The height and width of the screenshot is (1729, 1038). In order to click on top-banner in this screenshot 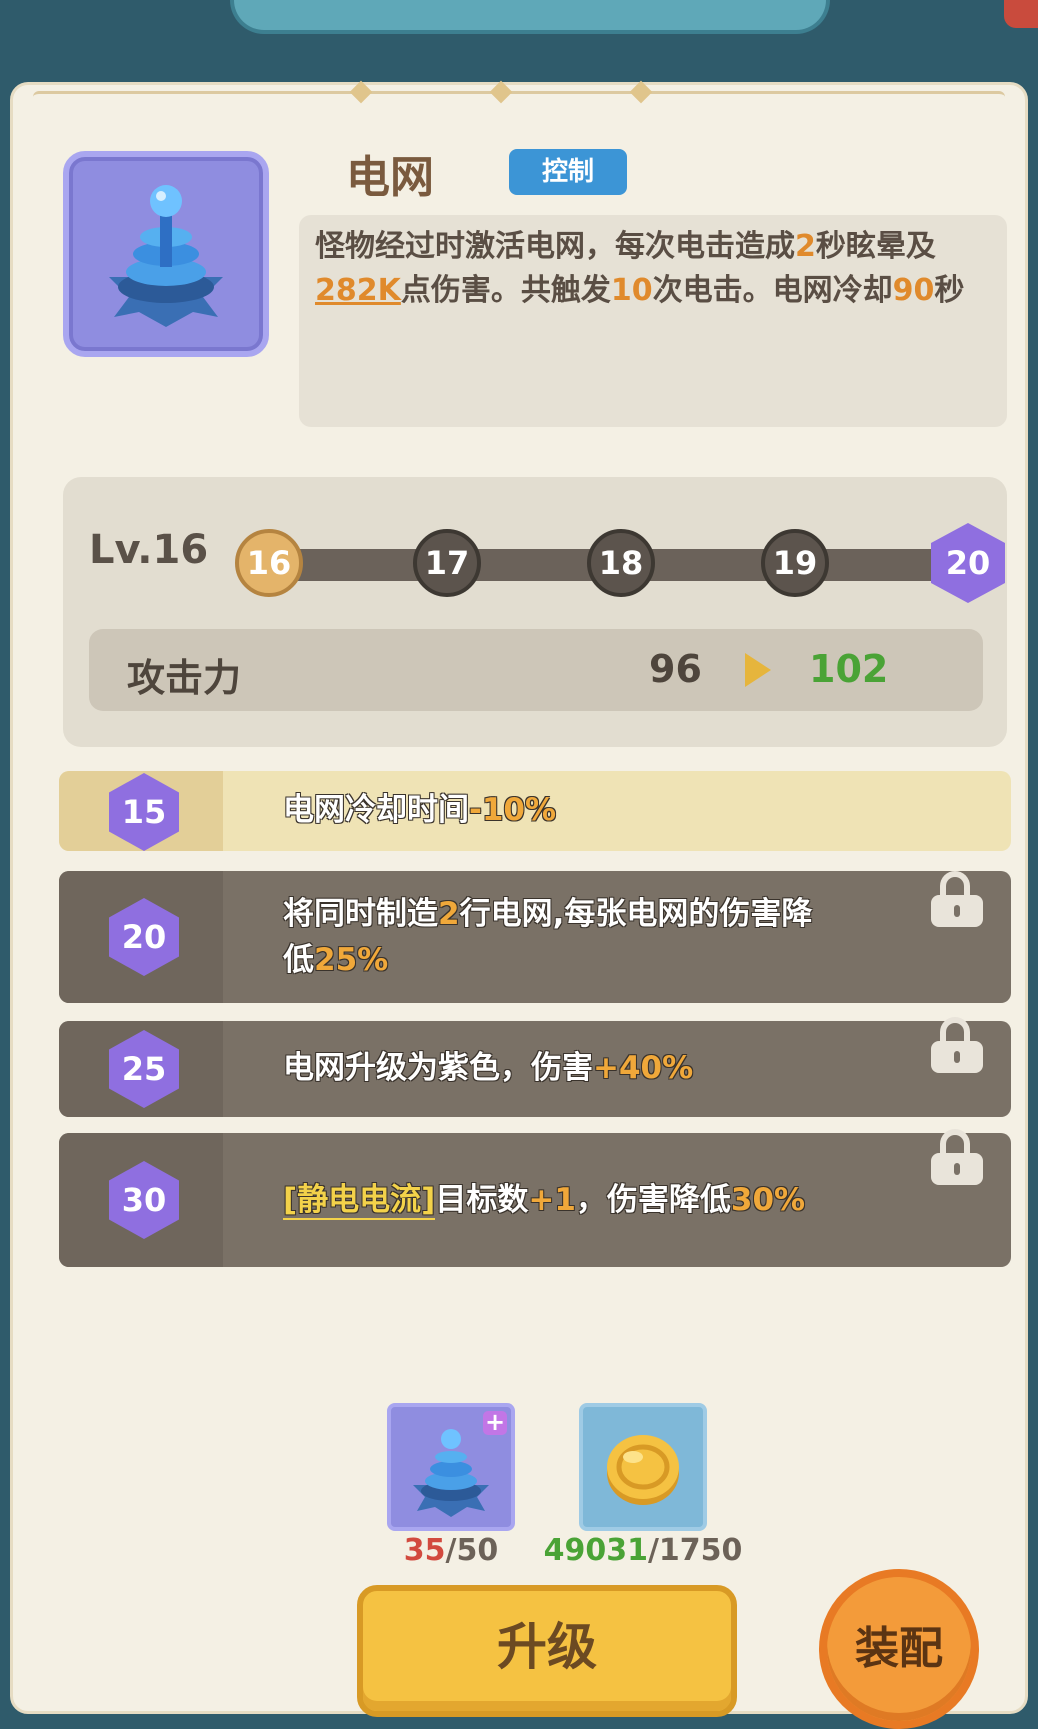, I will do `click(530, 17)`.